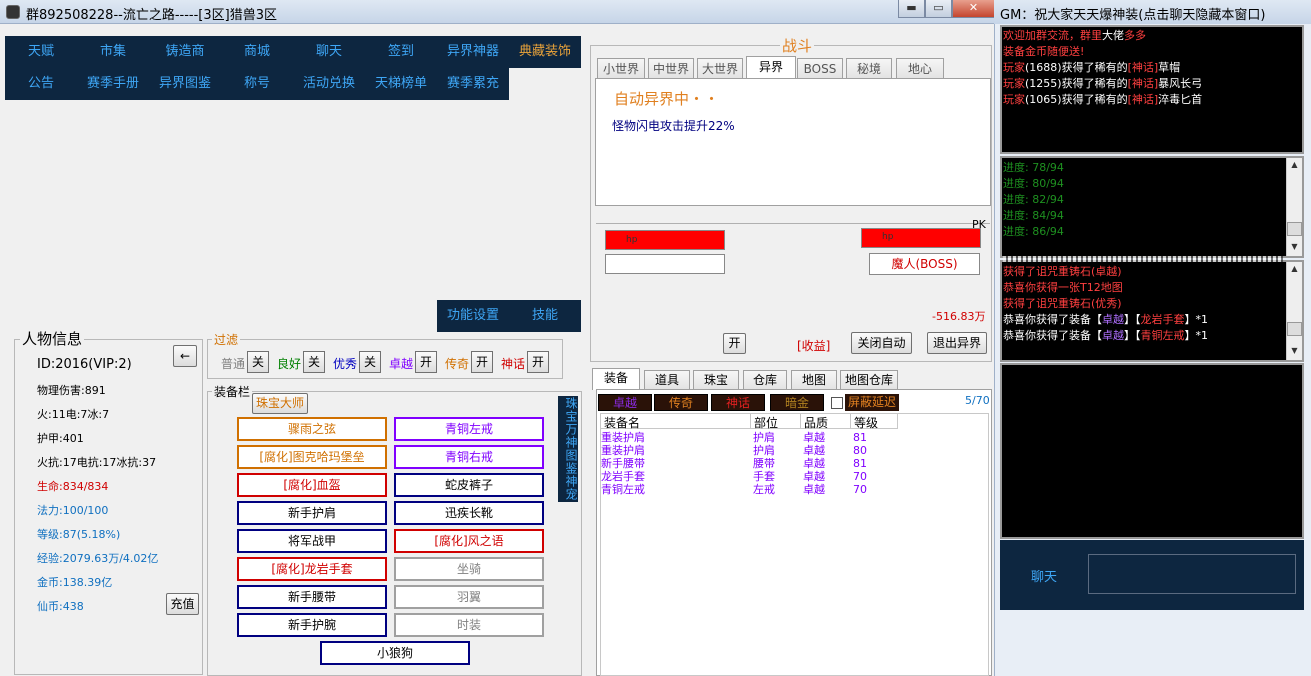 The width and height of the screenshot is (1311, 676). Describe the element at coordinates (1143, 272) in the screenshot. I see `chat-line: 获得了诅咒重铸石(卓越)` at that location.